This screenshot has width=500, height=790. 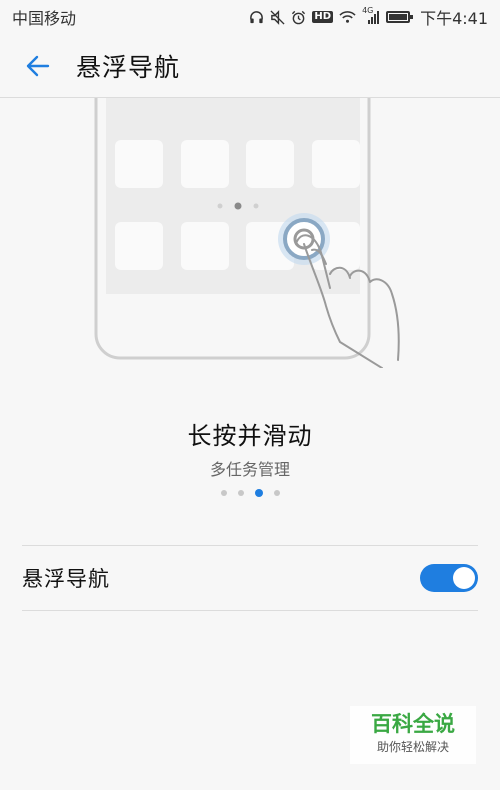 I want to click on arrow-left-icon, so click(x=38, y=65).